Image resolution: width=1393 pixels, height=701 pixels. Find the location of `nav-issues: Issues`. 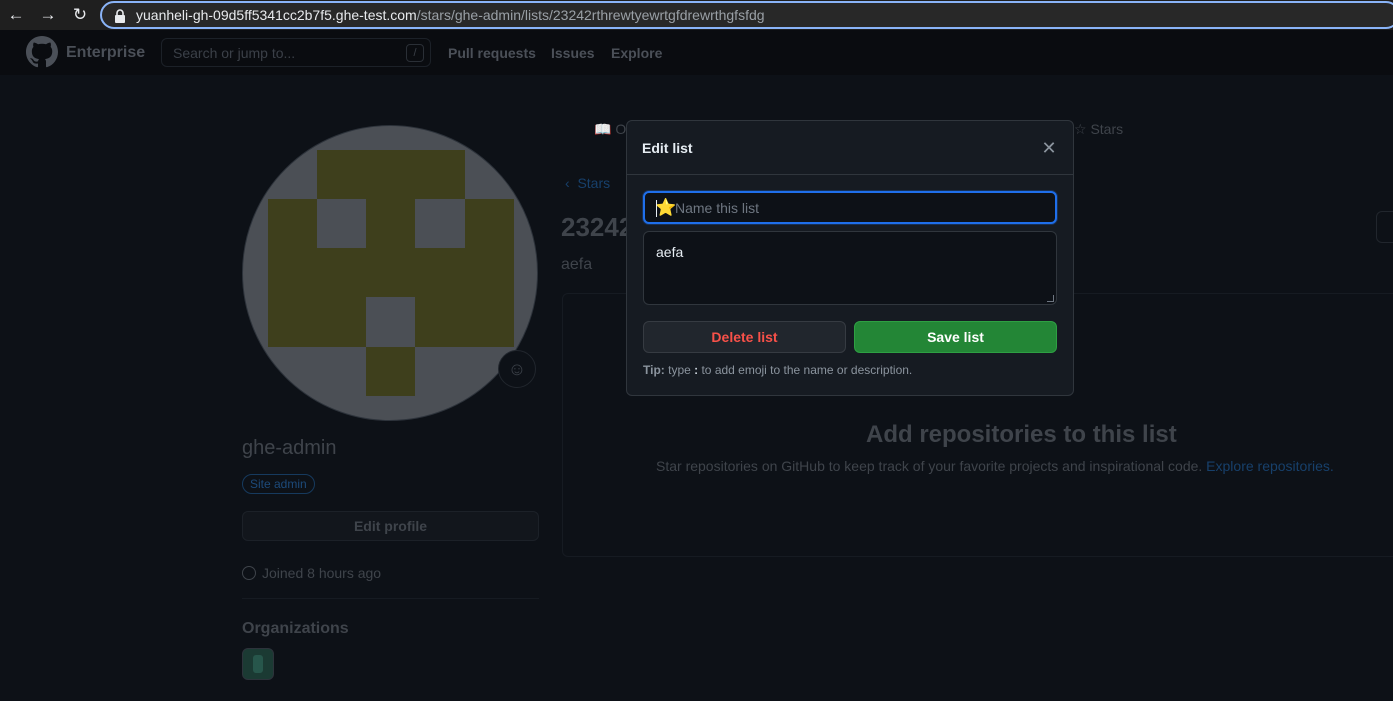

nav-issues: Issues is located at coordinates (573, 53).